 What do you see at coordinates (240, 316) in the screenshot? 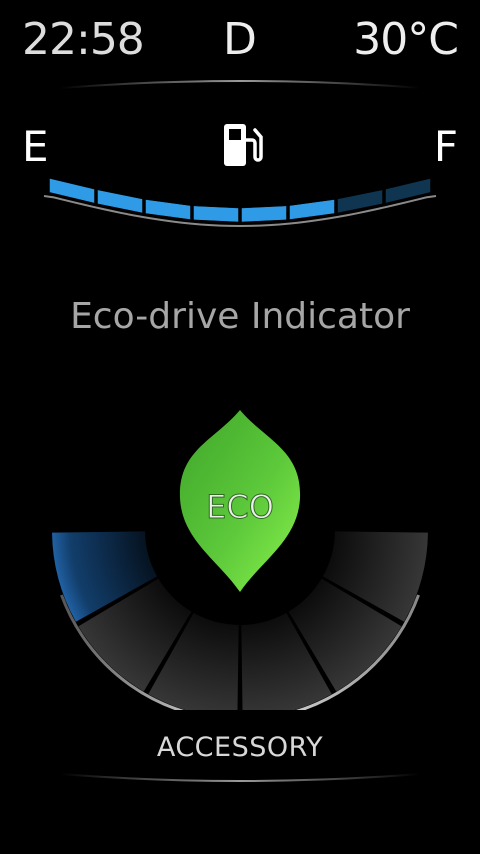
I see `eco-drive-title: Eco-drive Indicator` at bounding box center [240, 316].